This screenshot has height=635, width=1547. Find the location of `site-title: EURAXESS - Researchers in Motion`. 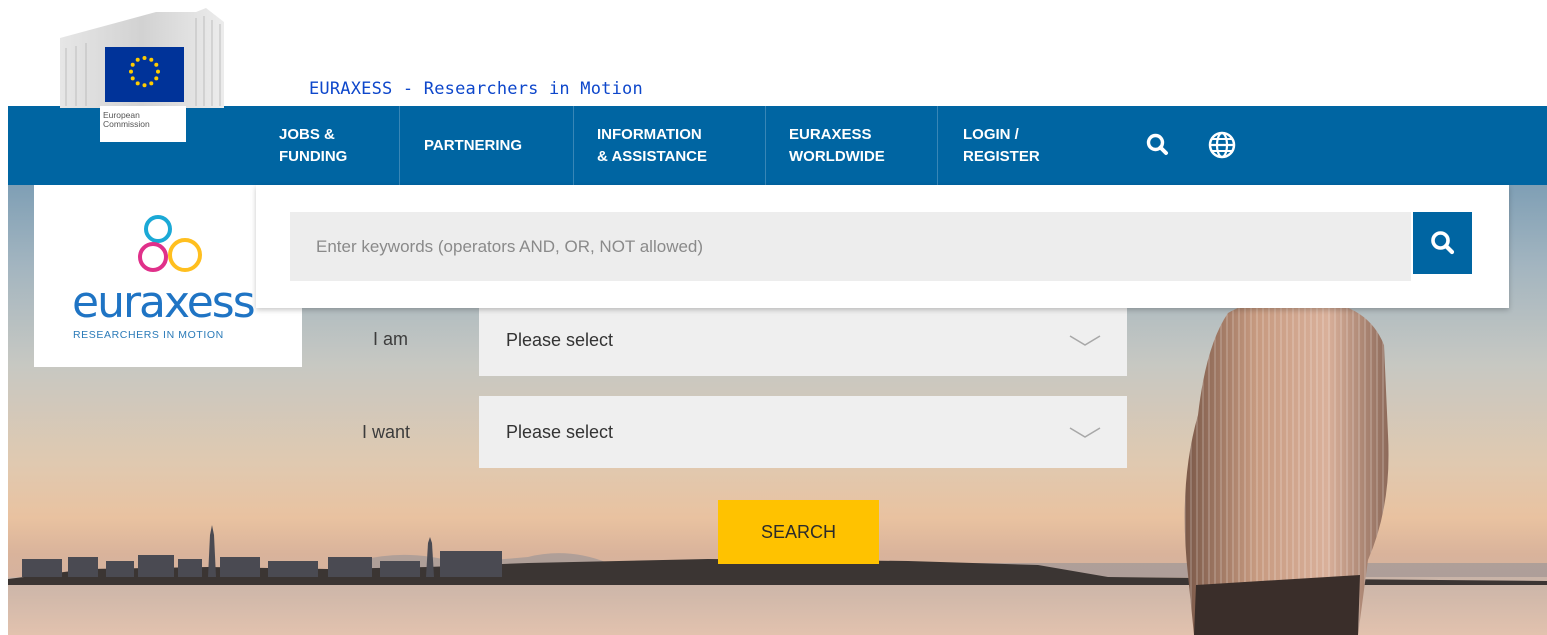

site-title: EURAXESS - Researchers in Motion is located at coordinates (476, 89).